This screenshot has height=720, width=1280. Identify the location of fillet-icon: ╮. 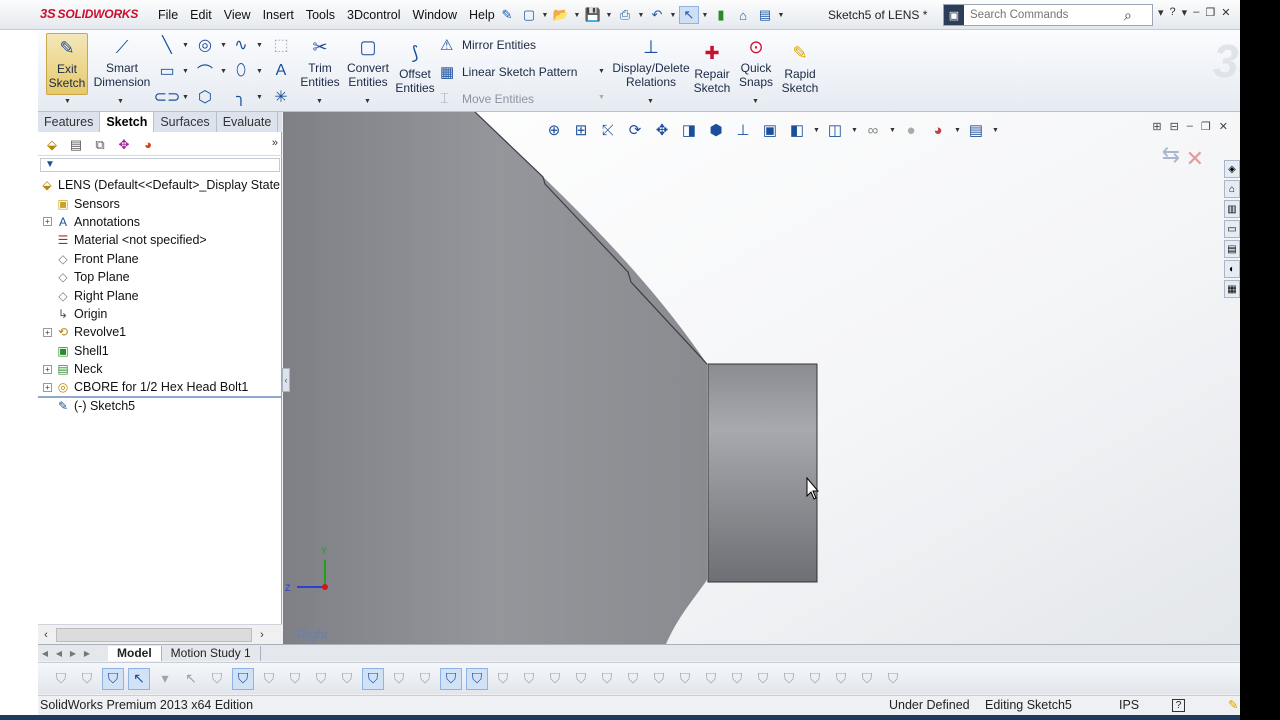
(241, 97).